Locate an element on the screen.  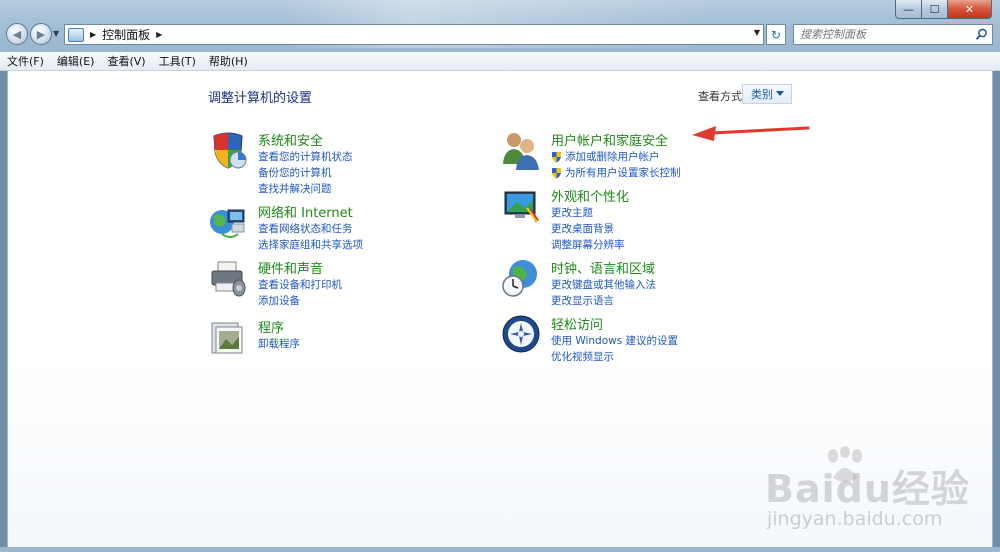
menu-help: 帮助(H) is located at coordinates (228, 61).